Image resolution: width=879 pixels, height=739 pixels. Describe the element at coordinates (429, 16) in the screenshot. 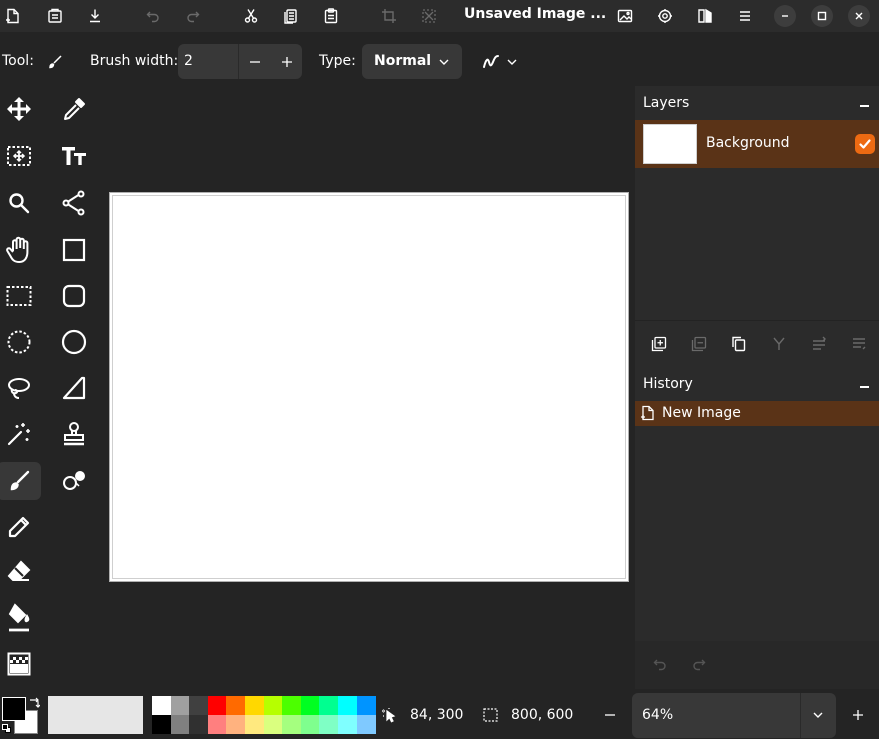

I see `deselect-icon` at that location.